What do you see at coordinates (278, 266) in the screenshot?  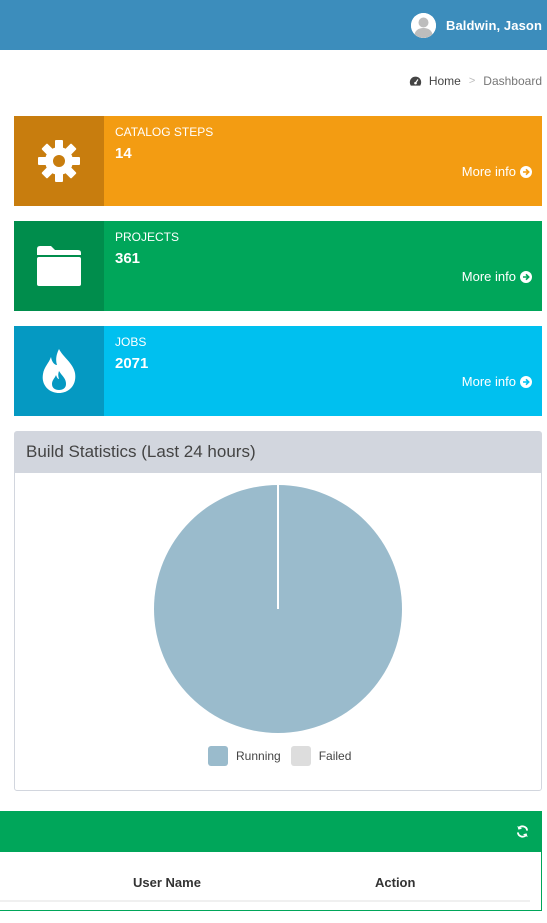 I see `info-box-projects: PROJECTS 361 More info` at bounding box center [278, 266].